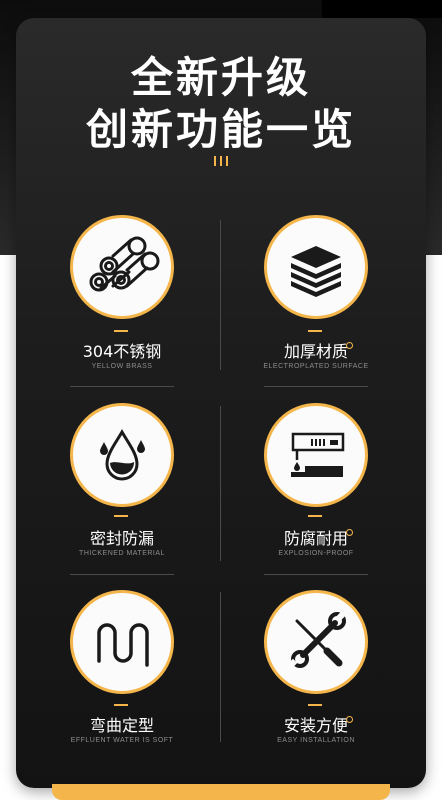 This screenshot has width=442, height=800. I want to click on feature-5-label: 弯曲定型, so click(121, 725).